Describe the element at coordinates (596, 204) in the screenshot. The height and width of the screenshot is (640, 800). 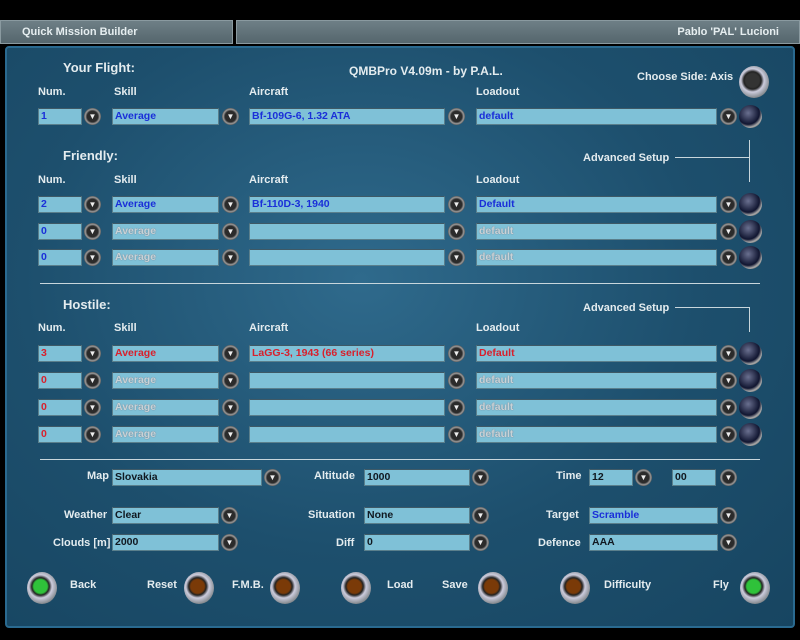
I see `friendly-loadout-field: Default` at that location.